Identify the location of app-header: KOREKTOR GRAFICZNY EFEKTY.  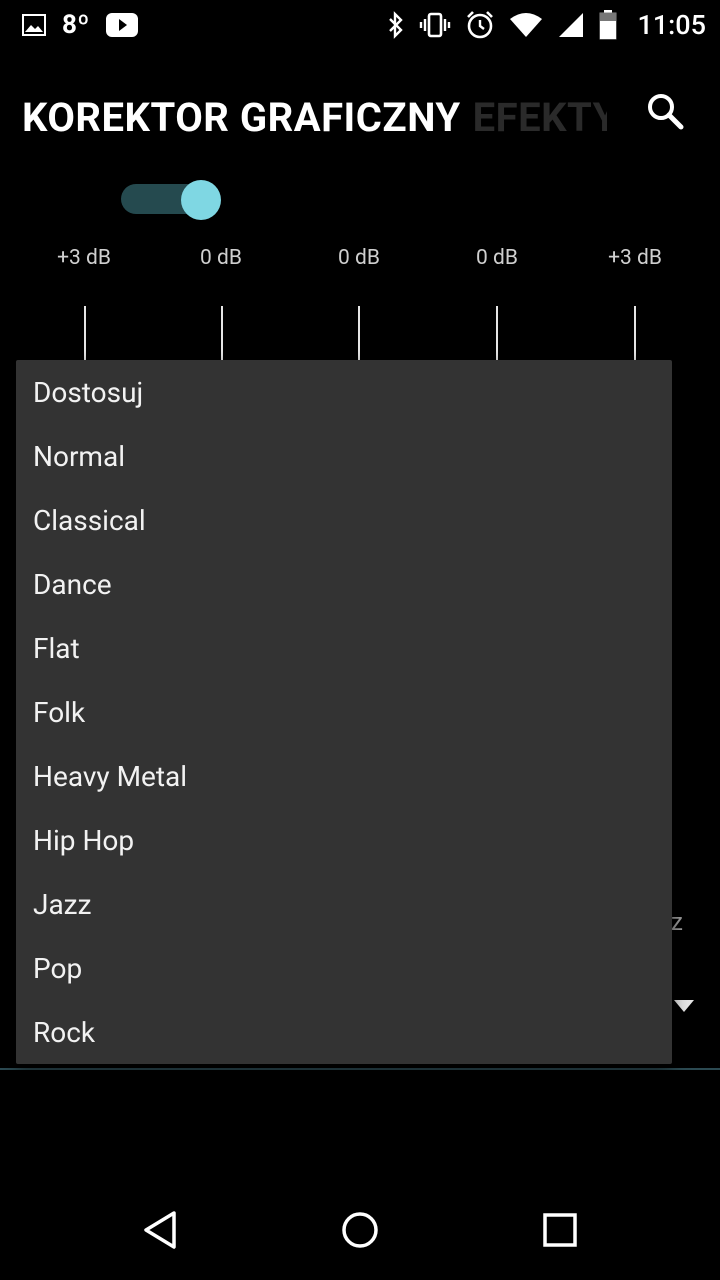
(360, 119).